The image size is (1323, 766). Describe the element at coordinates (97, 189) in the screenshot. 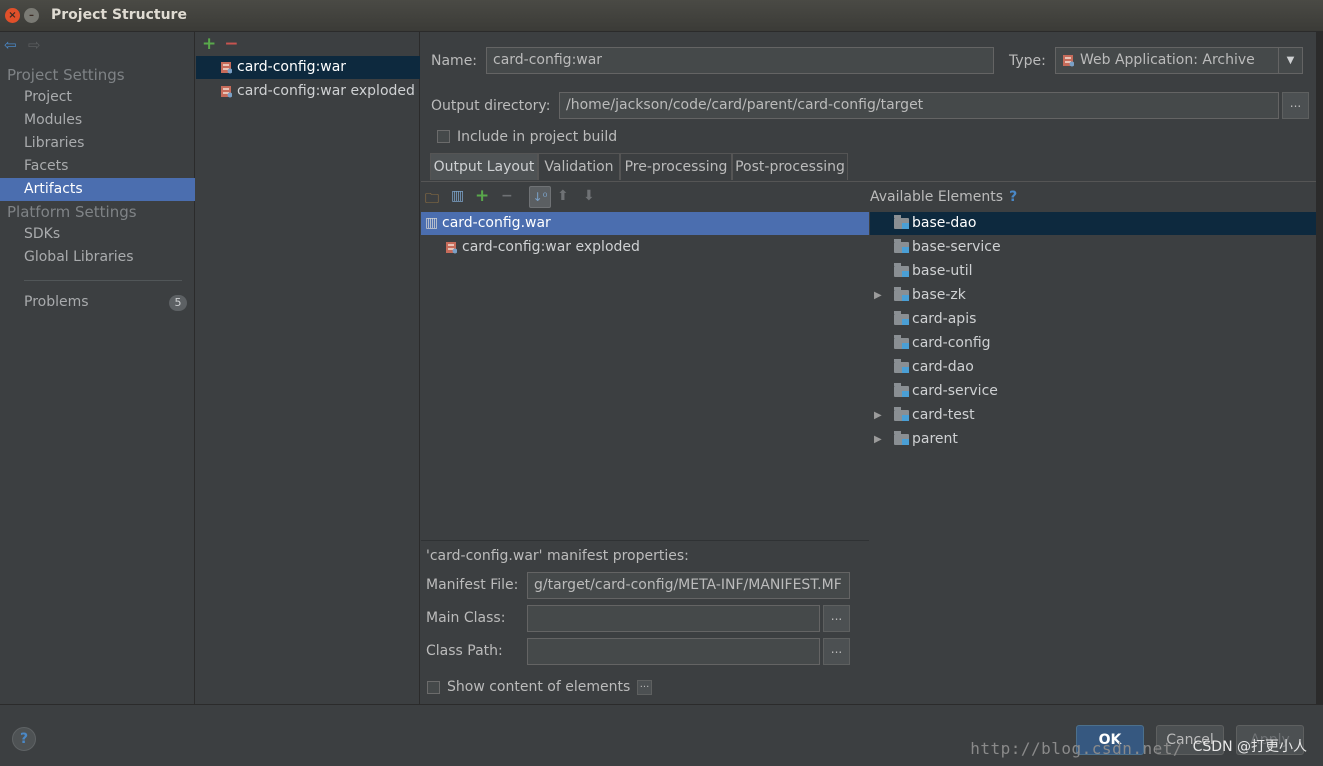

I see `sidebar-item-artifacts: Artifacts` at that location.